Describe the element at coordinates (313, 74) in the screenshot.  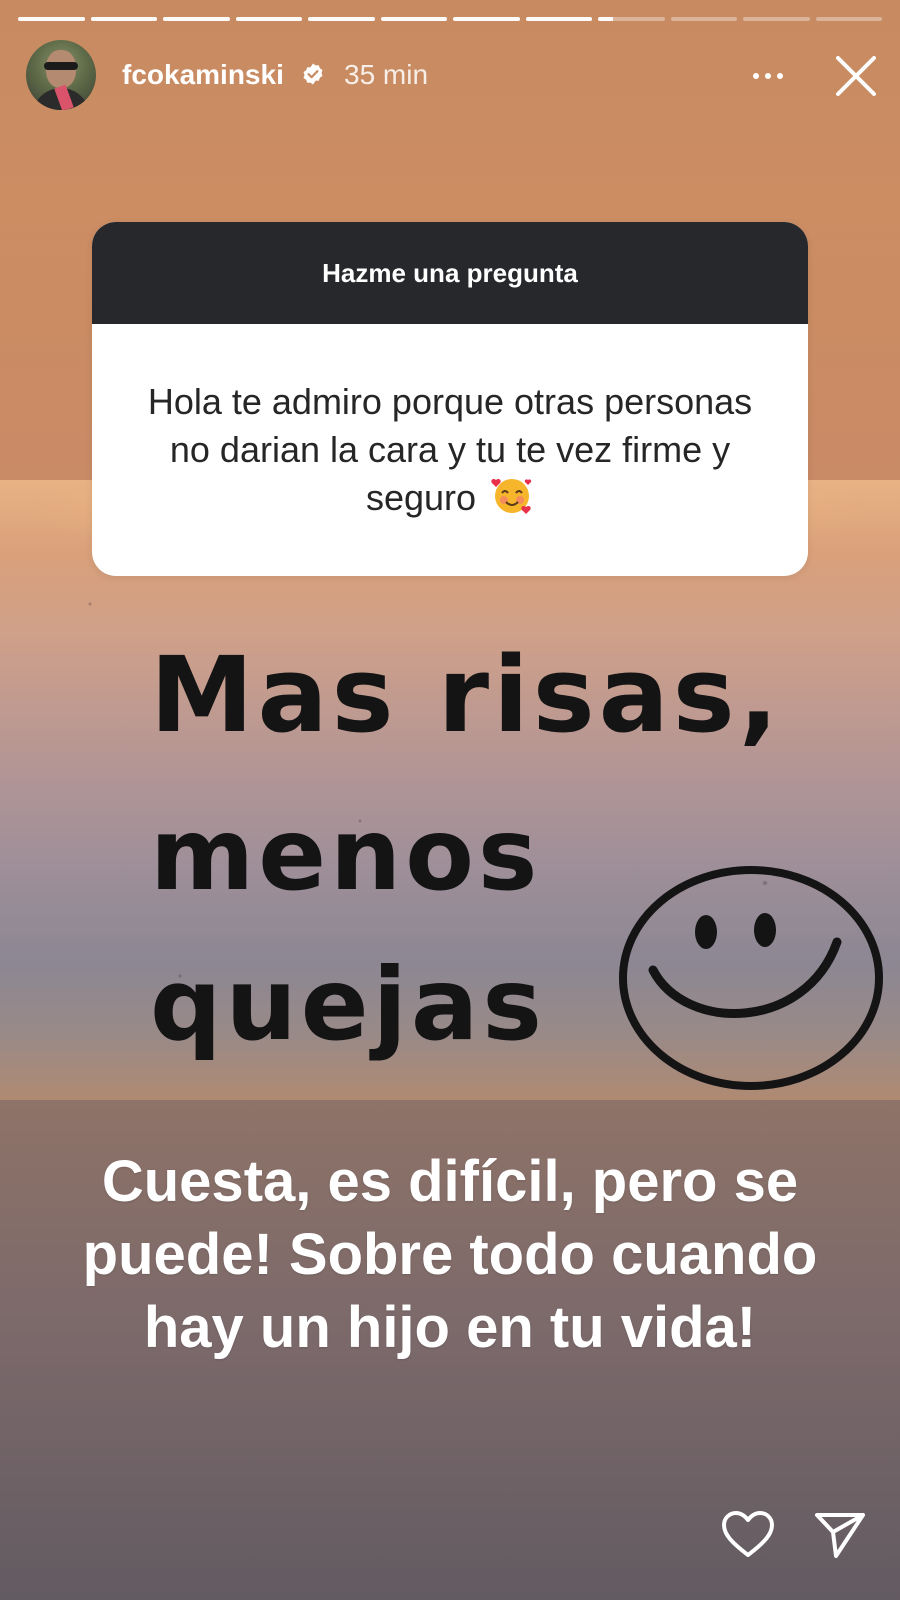
I see `verified-badge-icon` at that location.